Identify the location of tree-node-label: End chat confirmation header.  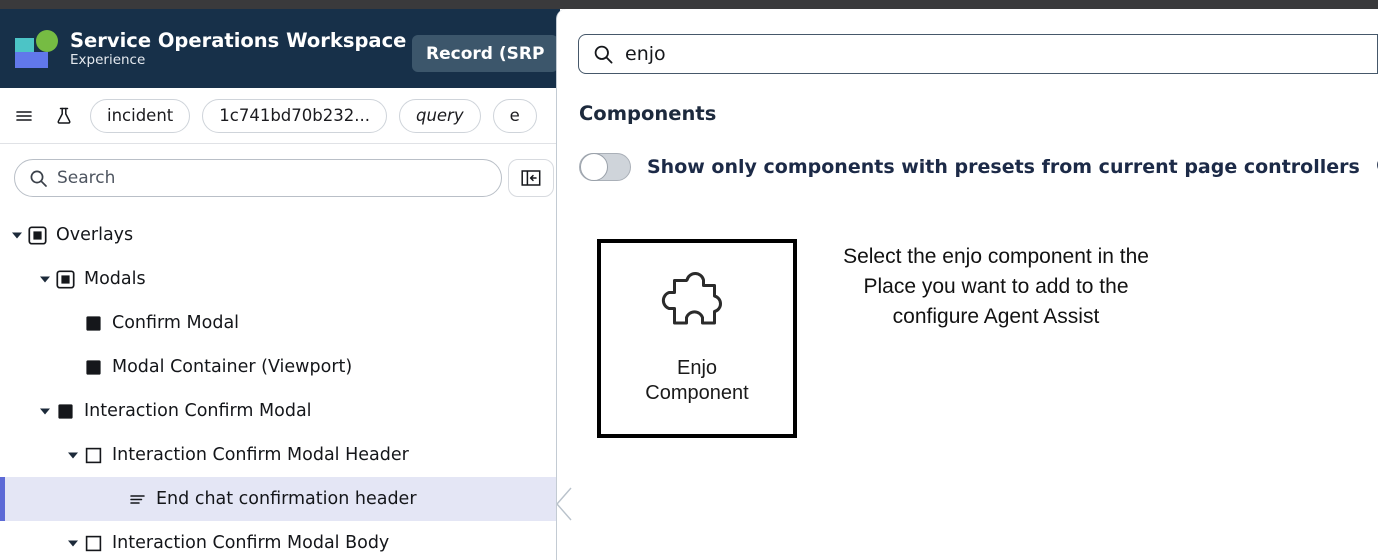
(286, 499).